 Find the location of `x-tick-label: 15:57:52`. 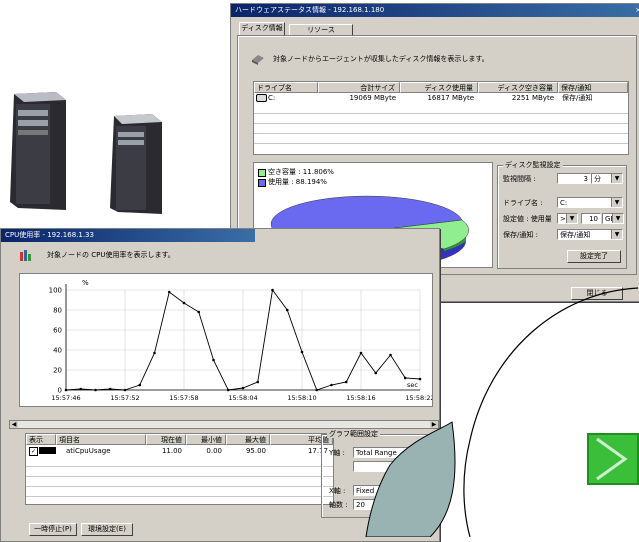

x-tick-label: 15:57:52 is located at coordinates (124, 398).